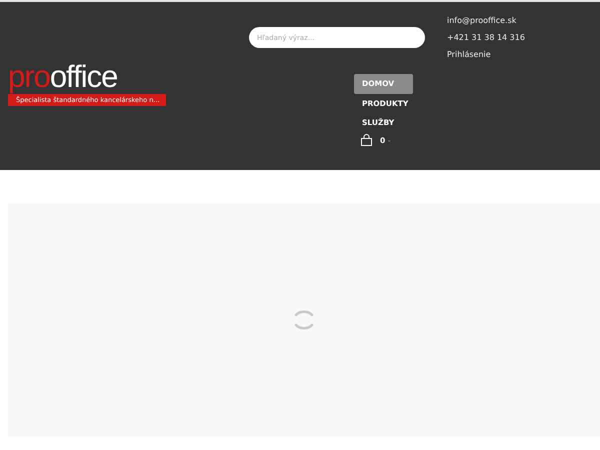  I want to click on shopping-bag-icon, so click(366, 140).